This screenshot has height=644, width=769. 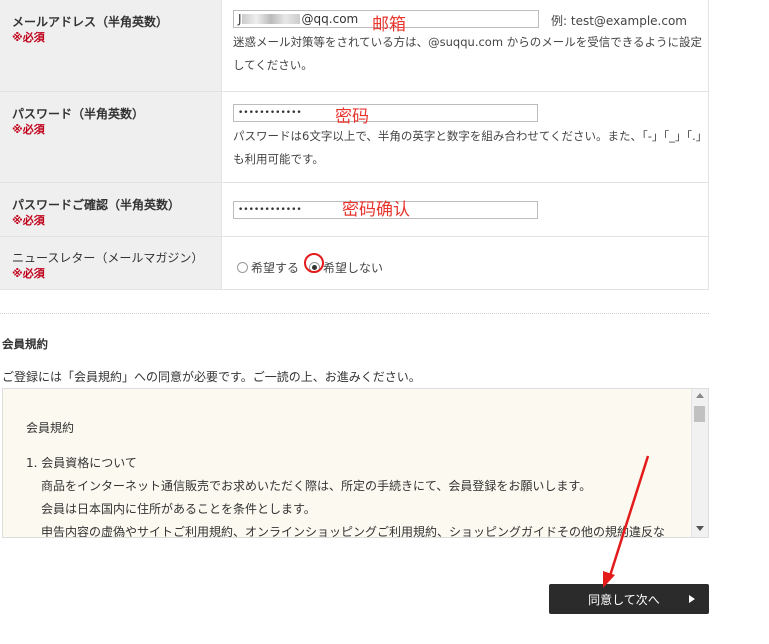 What do you see at coordinates (275, 268) in the screenshot?
I see `newsletter-option-yes-label: 希望する` at bounding box center [275, 268].